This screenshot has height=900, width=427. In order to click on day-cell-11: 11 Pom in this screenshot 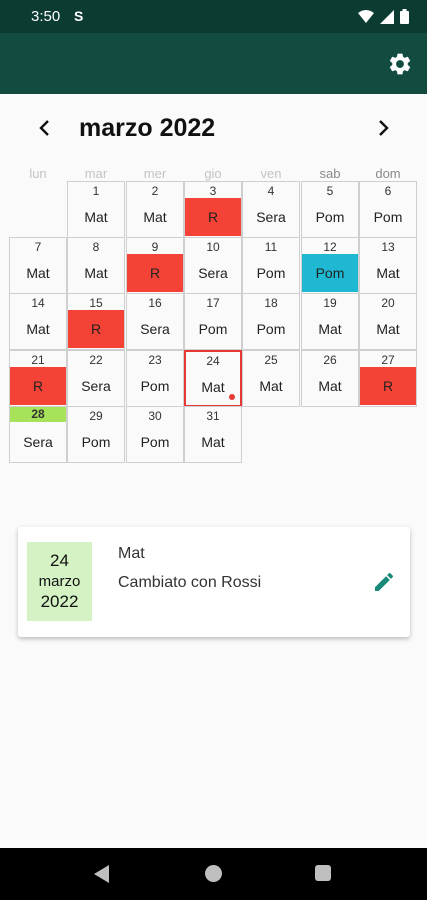, I will do `click(271, 265)`.